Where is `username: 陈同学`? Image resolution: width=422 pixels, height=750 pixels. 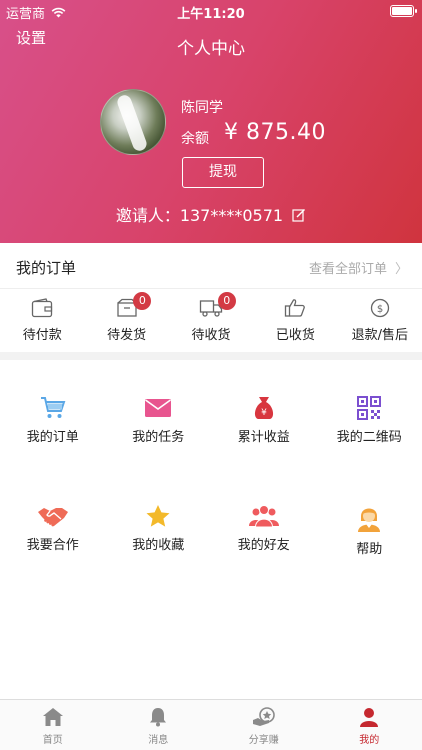
username: 陈同学 is located at coordinates (202, 108).